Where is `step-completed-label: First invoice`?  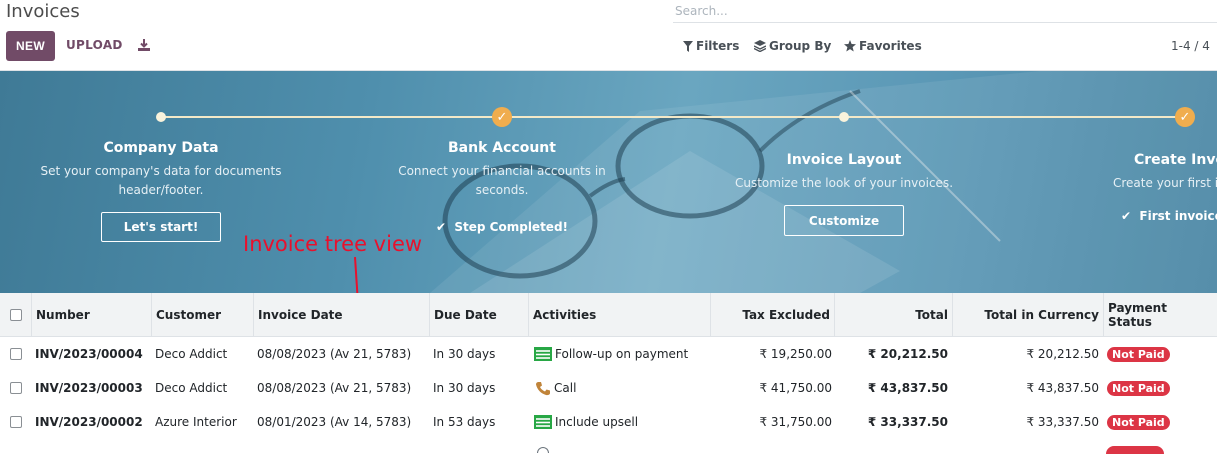 step-completed-label: First invoice is located at coordinates (1178, 216).